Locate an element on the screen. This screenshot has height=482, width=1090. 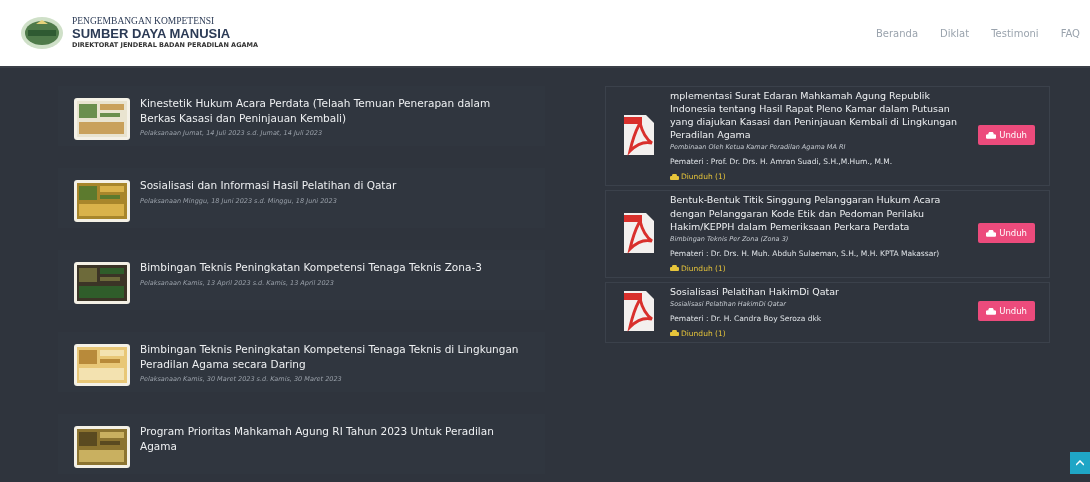
nav-link: FAQ is located at coordinates (1070, 33).